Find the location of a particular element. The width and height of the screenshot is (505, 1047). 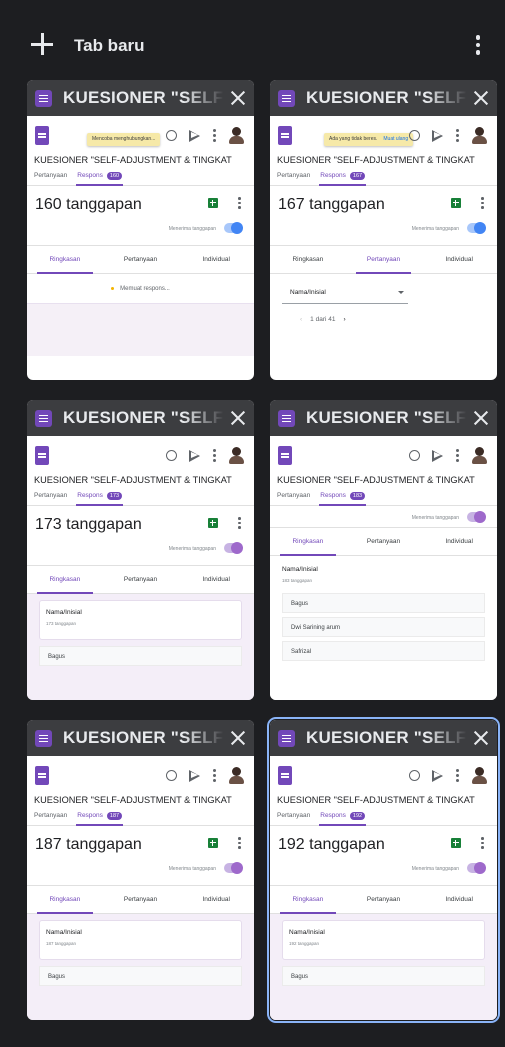

responses-header: 173 tanggapan Menerima tanggapan is located at coordinates (140, 536).